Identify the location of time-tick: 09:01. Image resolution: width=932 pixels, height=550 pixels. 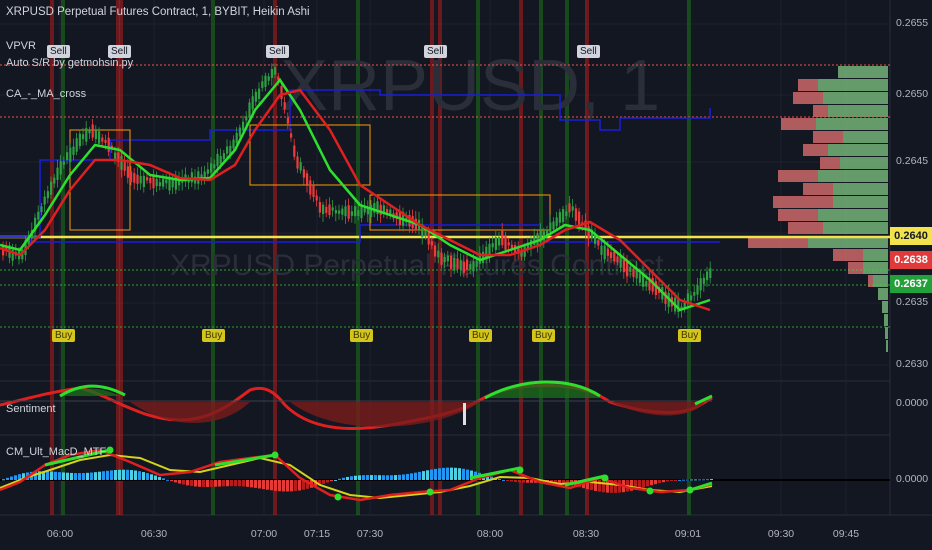
(688, 534).